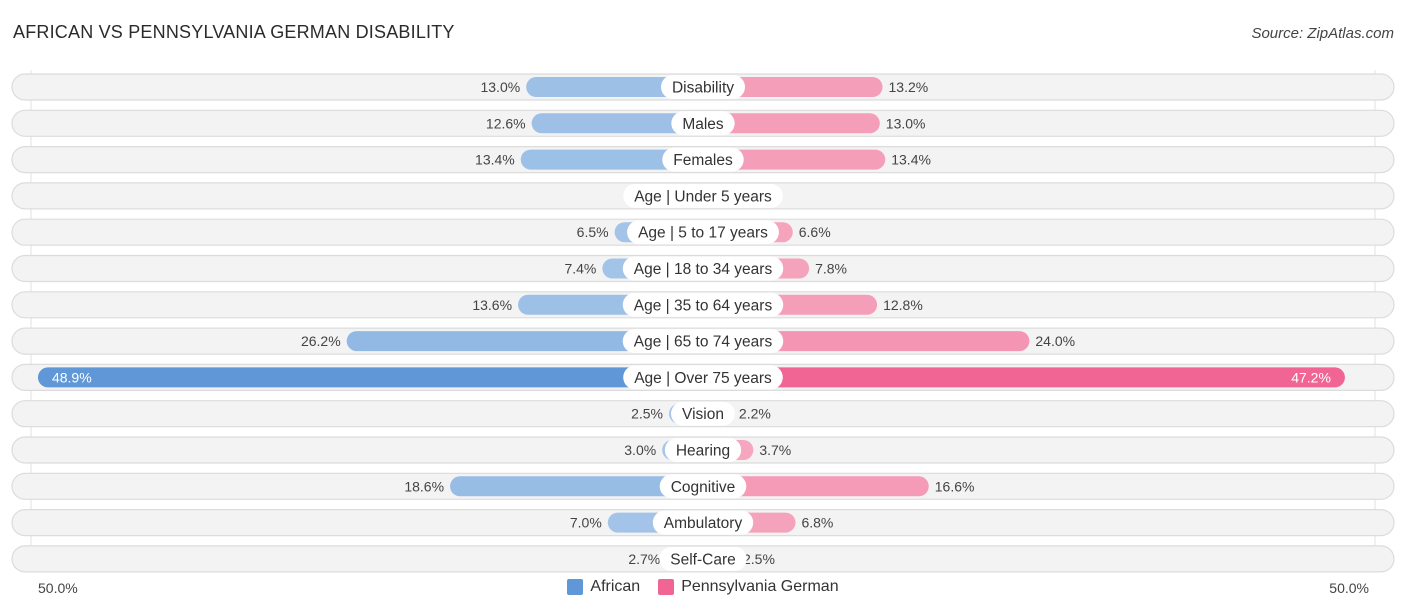 The height and width of the screenshot is (612, 1406). I want to click on legend-swatch-pennsylvania-german, so click(666, 587).